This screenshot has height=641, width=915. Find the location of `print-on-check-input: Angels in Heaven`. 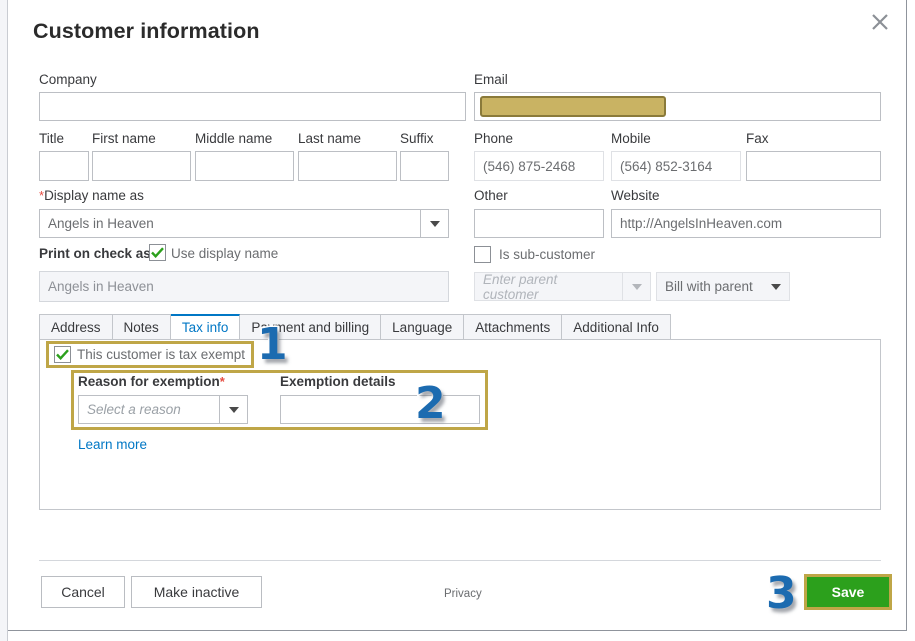

print-on-check-input: Angels in Heaven is located at coordinates (244, 286).